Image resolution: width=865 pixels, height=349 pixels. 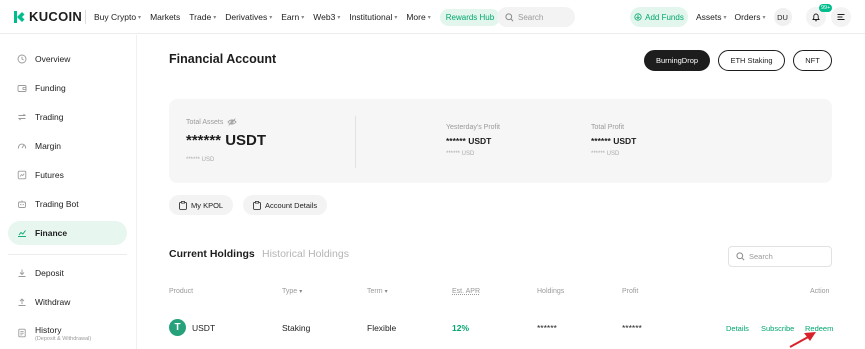 What do you see at coordinates (204, 328) in the screenshot?
I see `row-coin: USDT` at bounding box center [204, 328].